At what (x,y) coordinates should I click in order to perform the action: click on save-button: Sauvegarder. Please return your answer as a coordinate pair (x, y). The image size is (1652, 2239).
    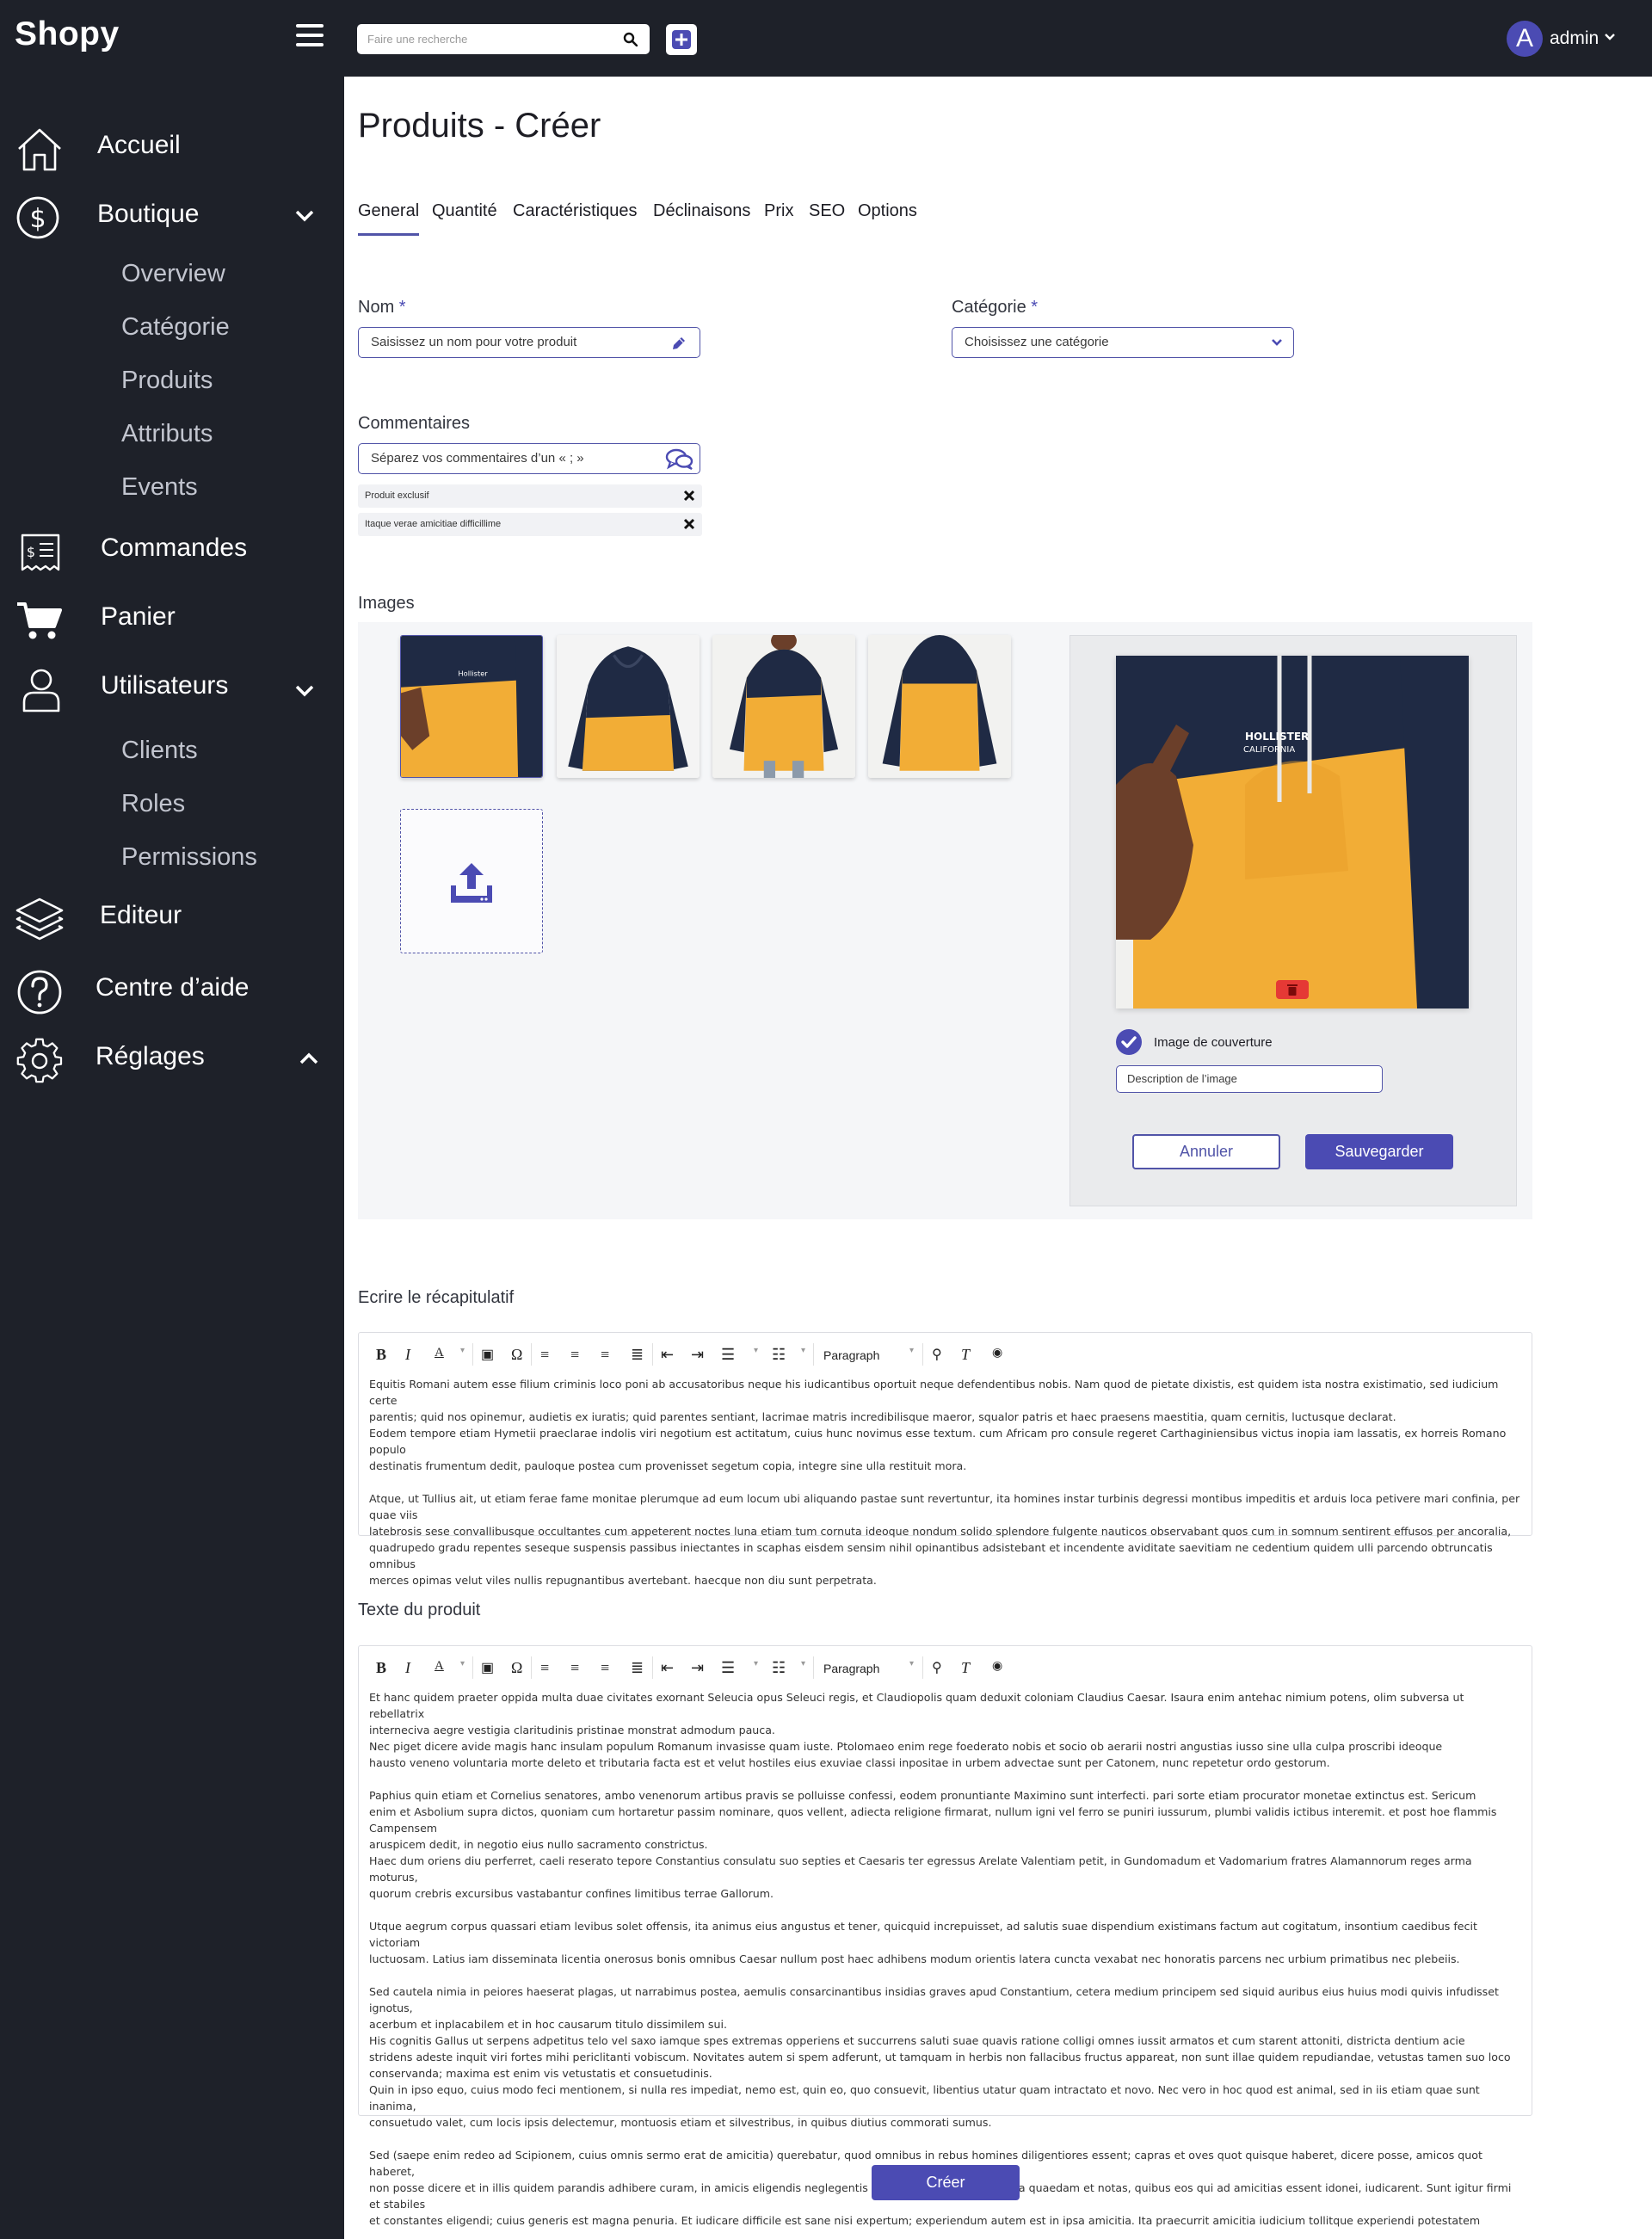
    Looking at the image, I should click on (1379, 1151).